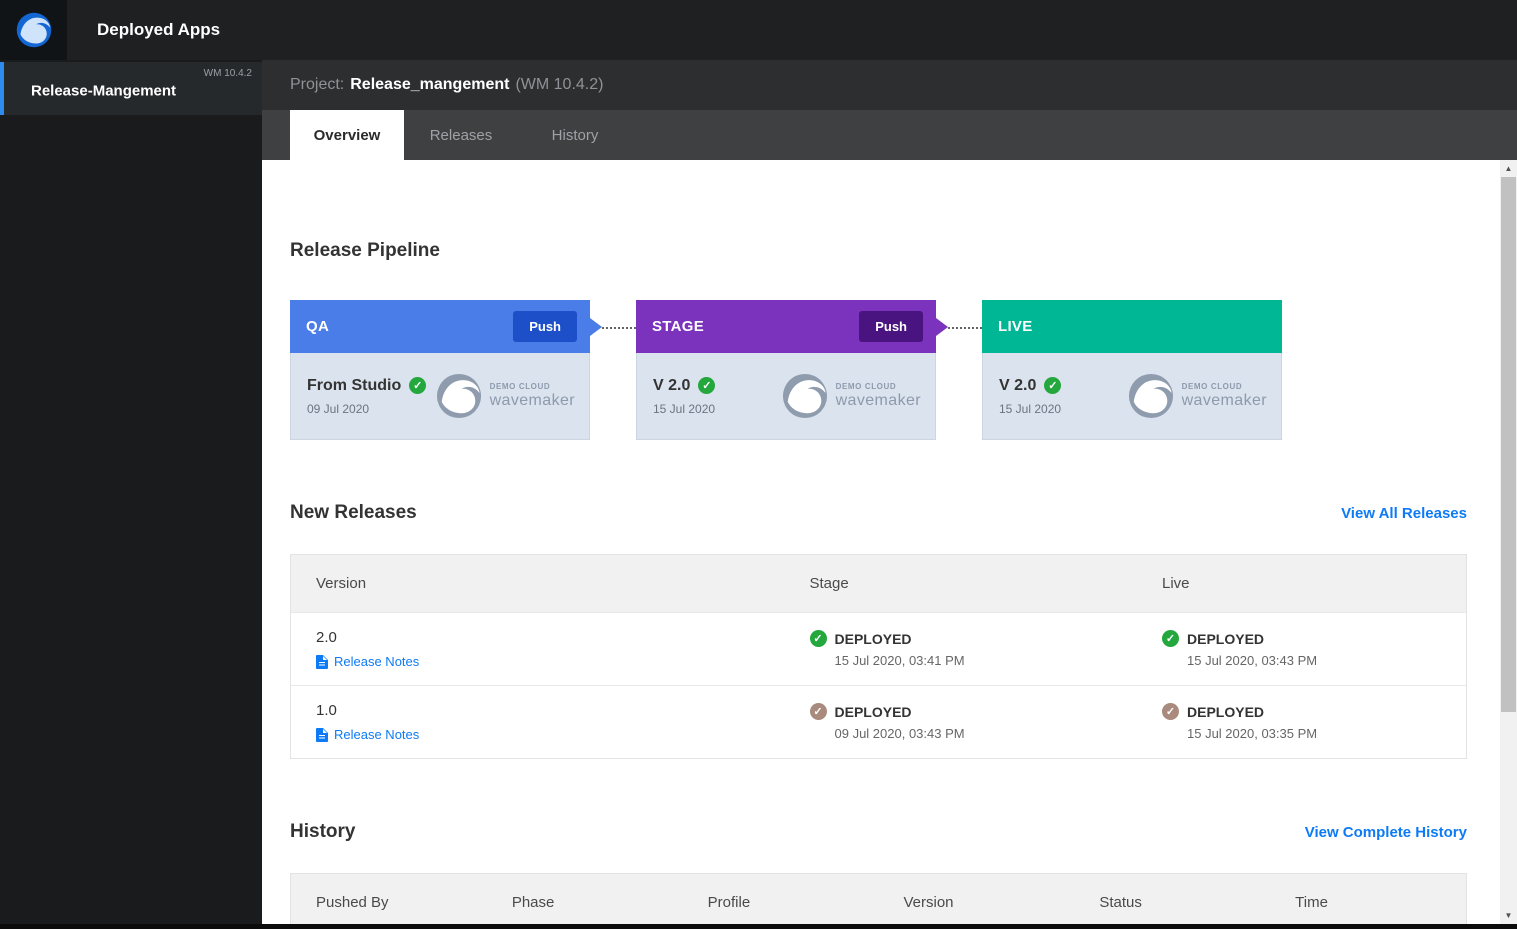 Image resolution: width=1517 pixels, height=929 pixels. What do you see at coordinates (354, 385) in the screenshot?
I see `stage-version-qa: From Studio` at bounding box center [354, 385].